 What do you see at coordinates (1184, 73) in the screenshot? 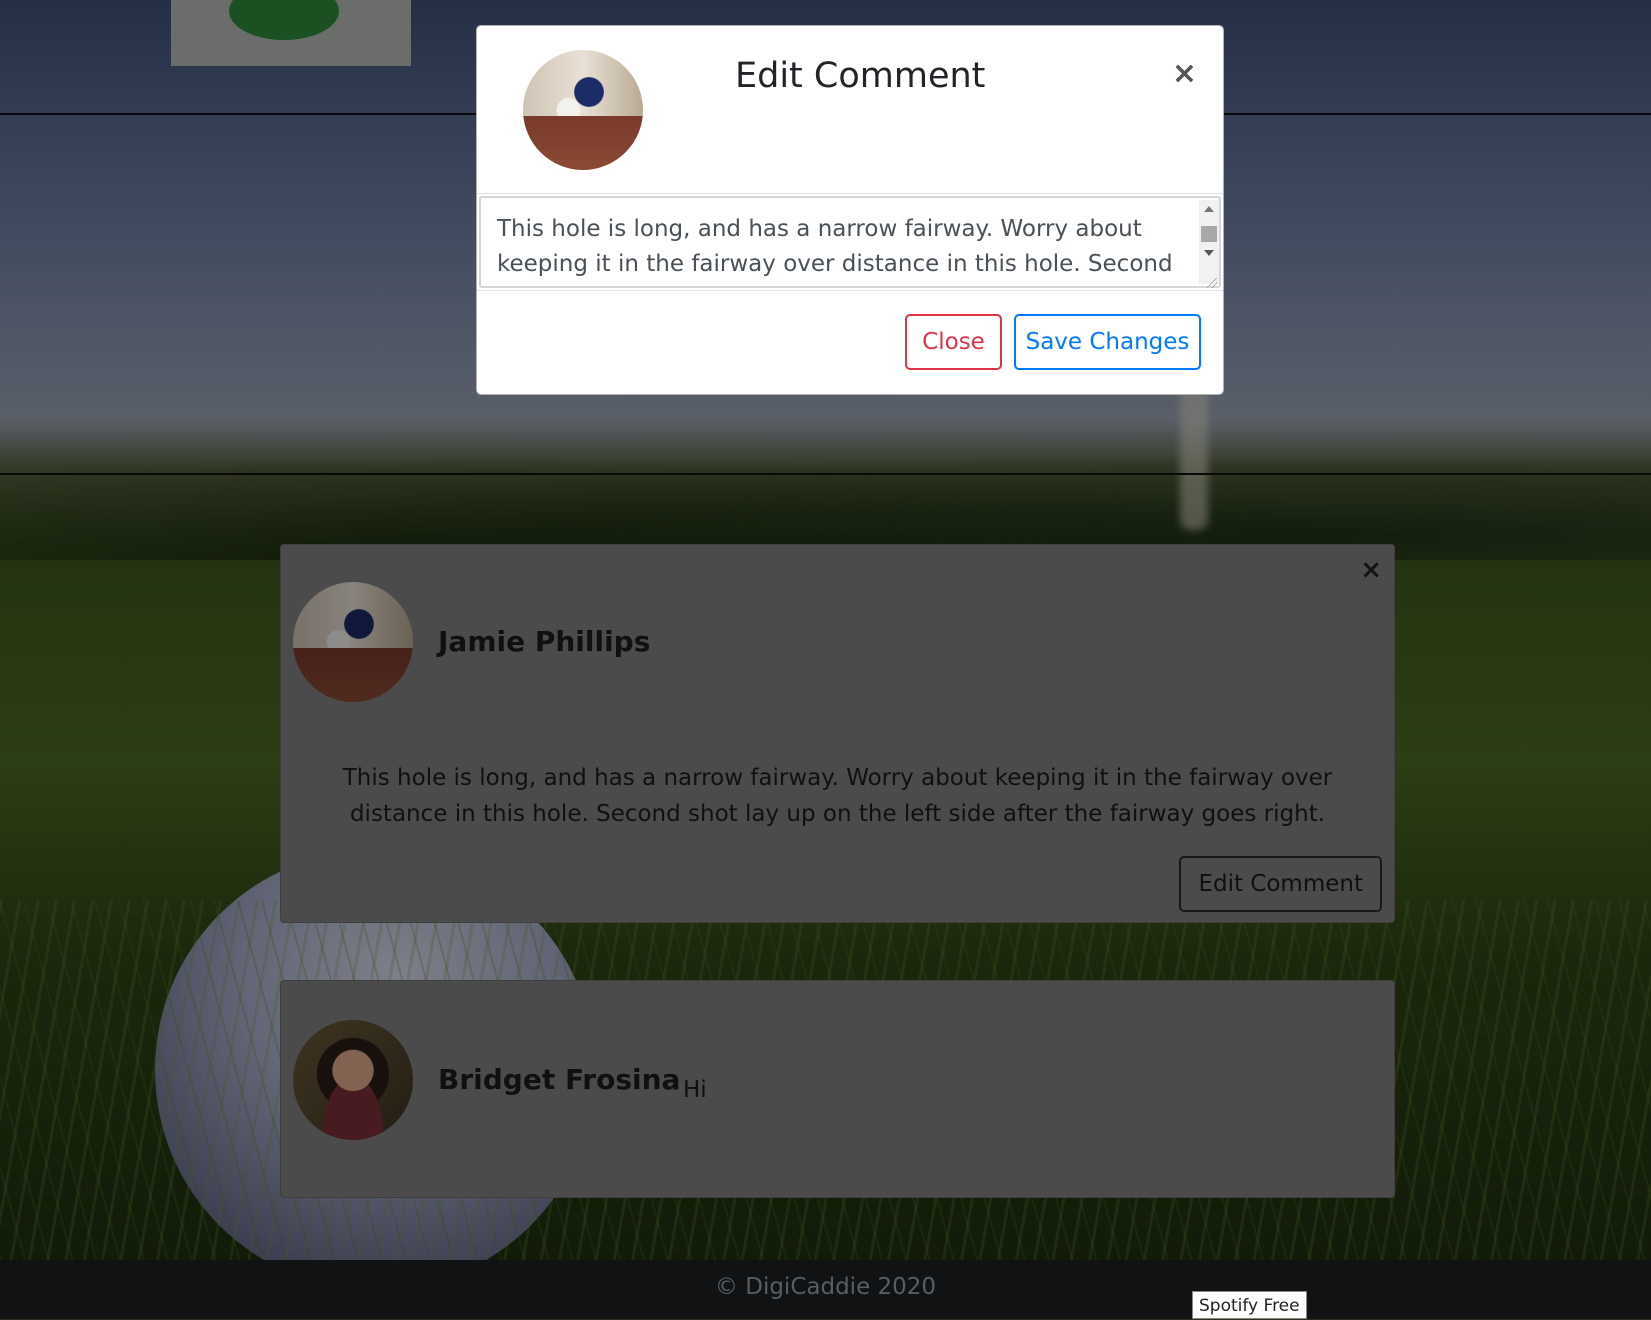
I see `close-icon: ×` at bounding box center [1184, 73].